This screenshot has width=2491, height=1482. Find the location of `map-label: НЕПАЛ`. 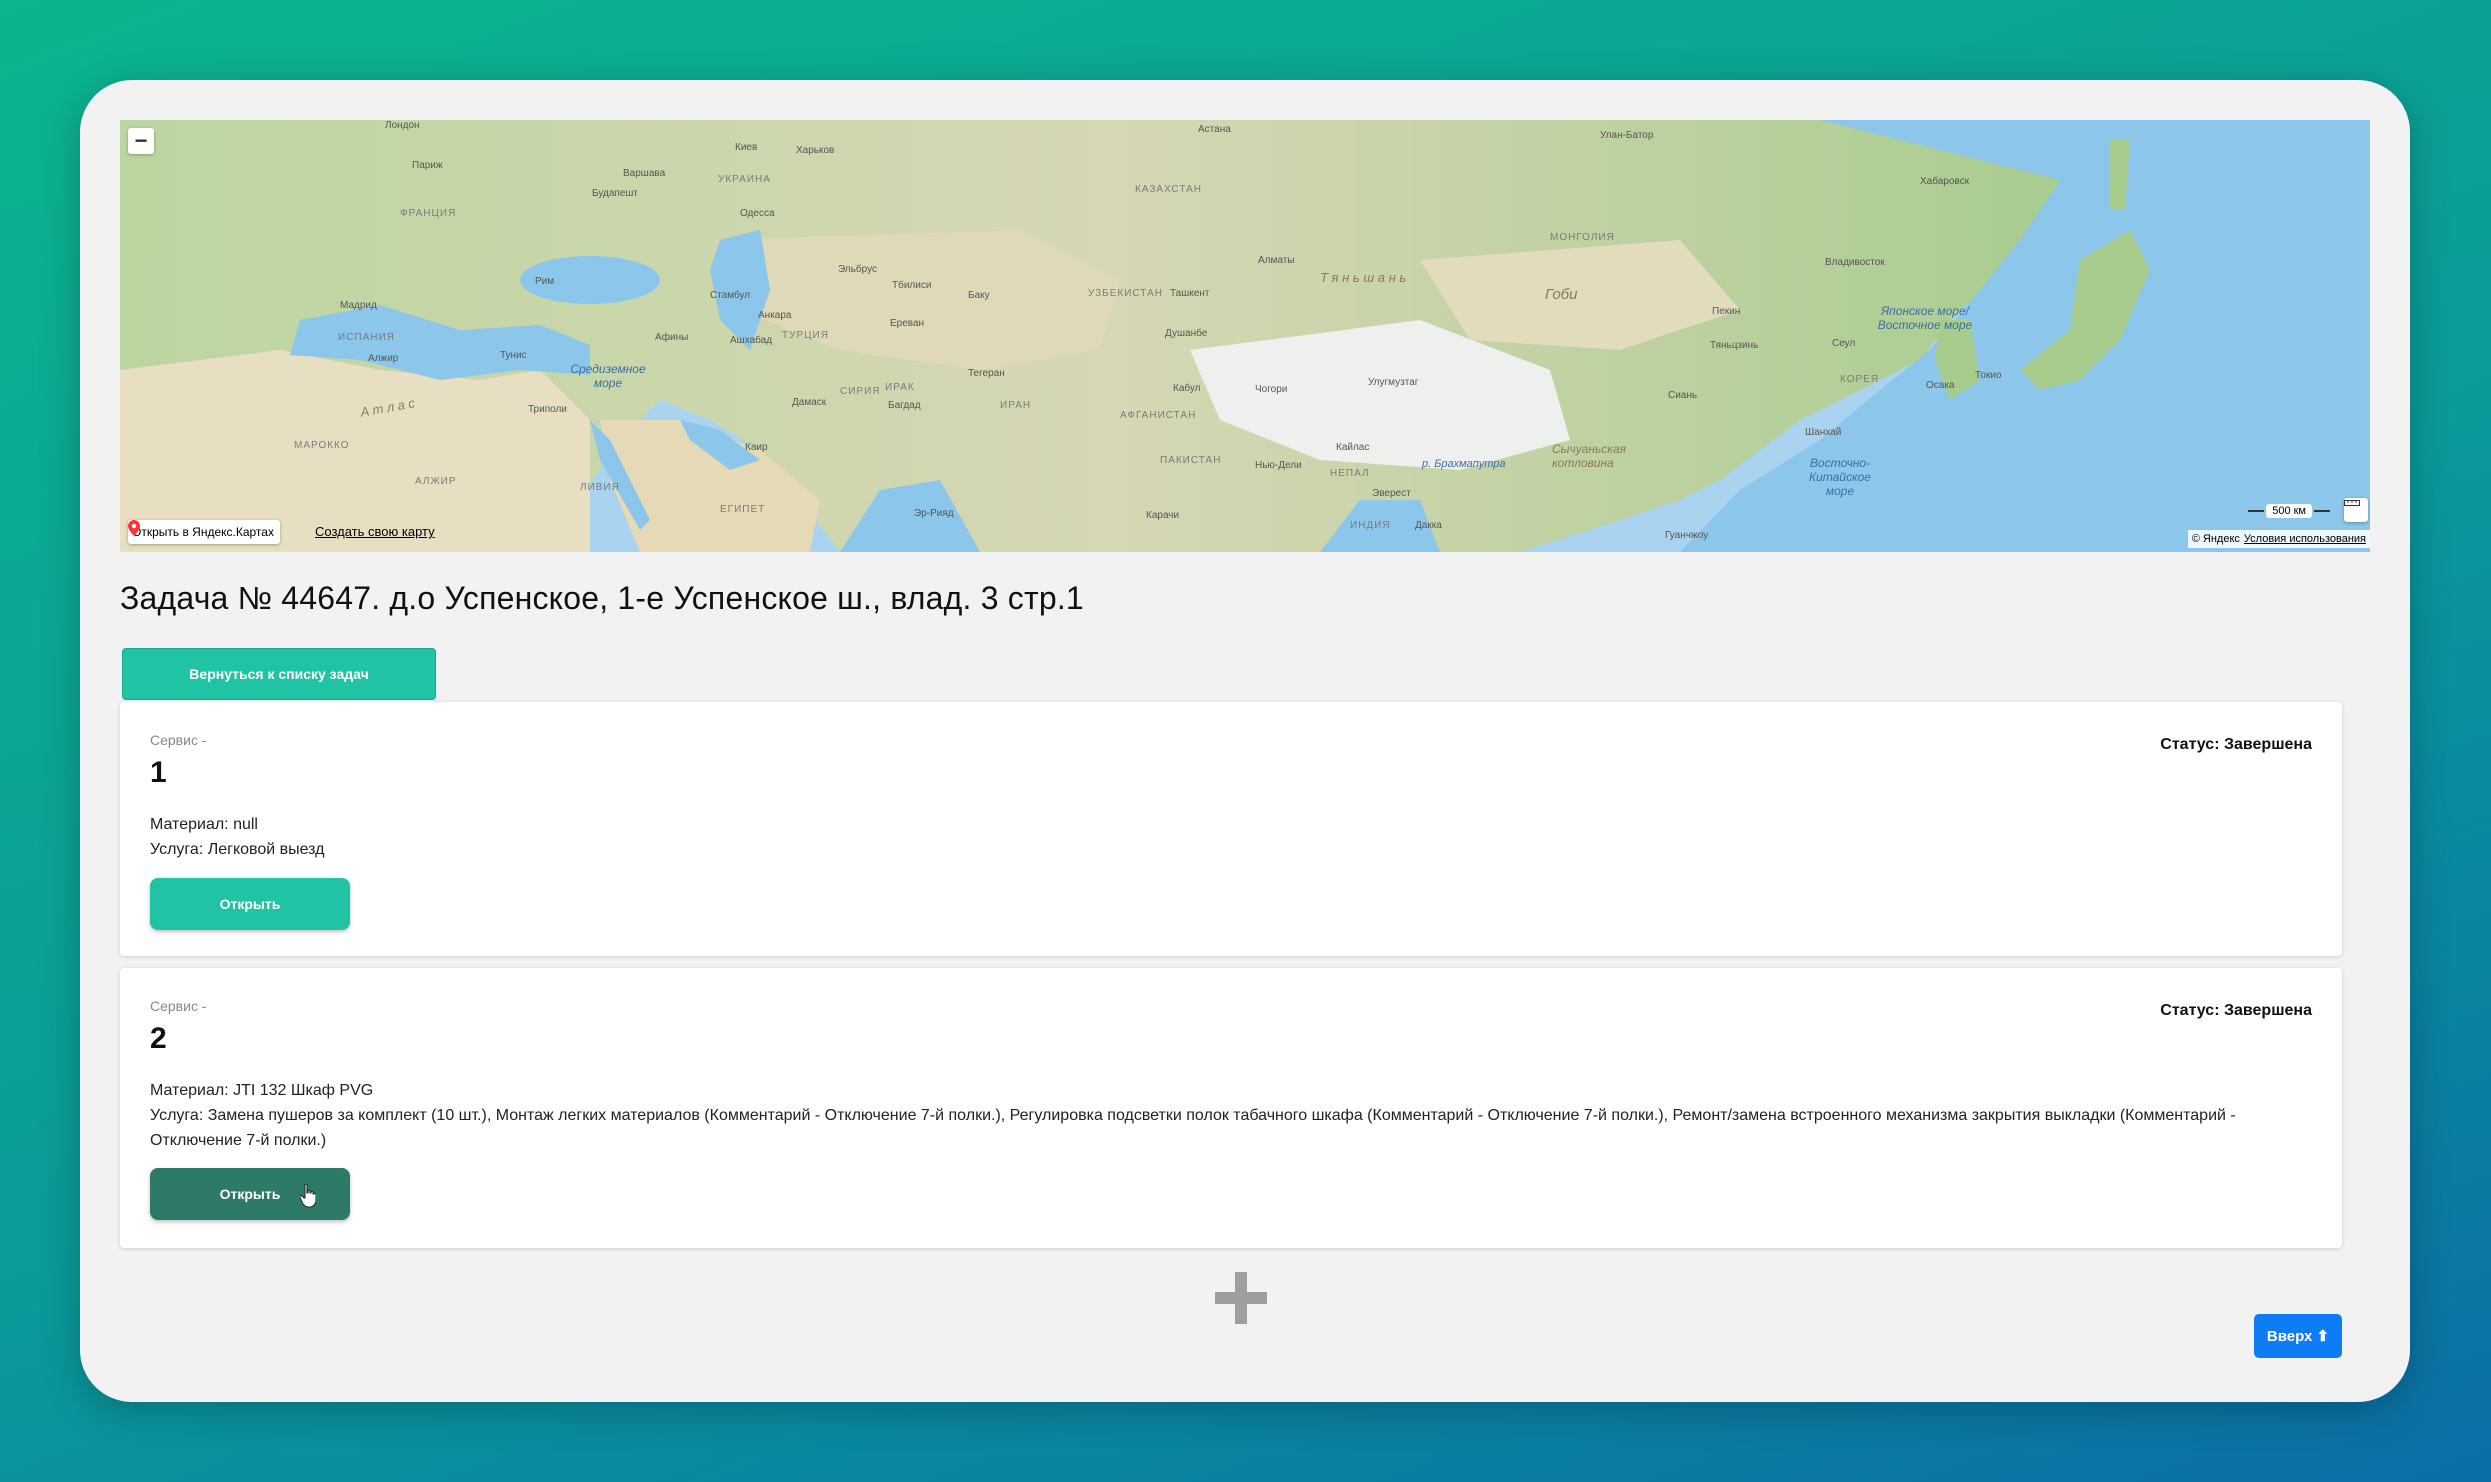

map-label: НЕПАЛ is located at coordinates (1350, 473).